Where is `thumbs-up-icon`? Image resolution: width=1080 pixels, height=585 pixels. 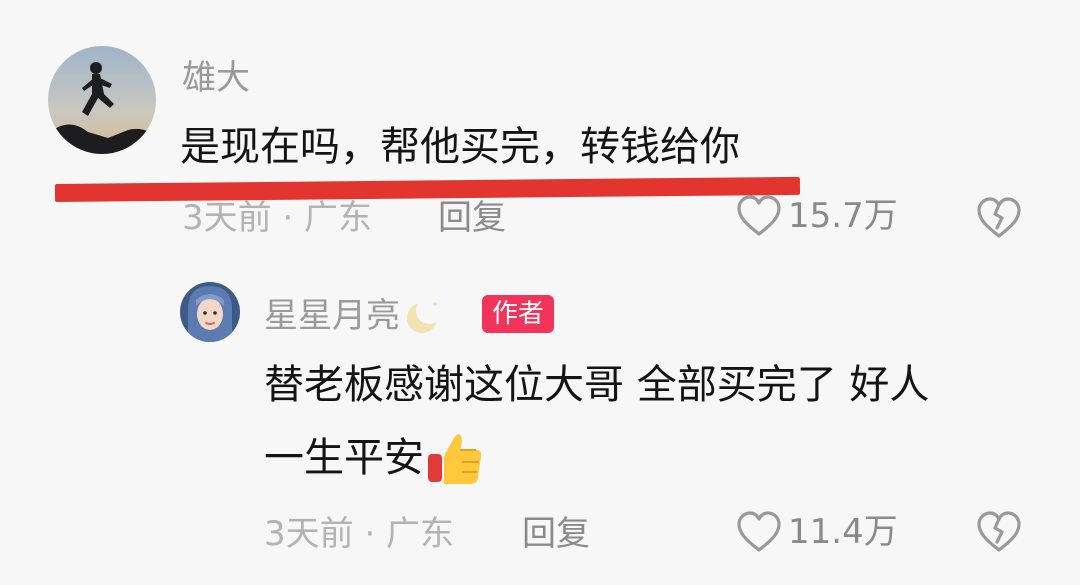 thumbs-up-icon is located at coordinates (455, 459).